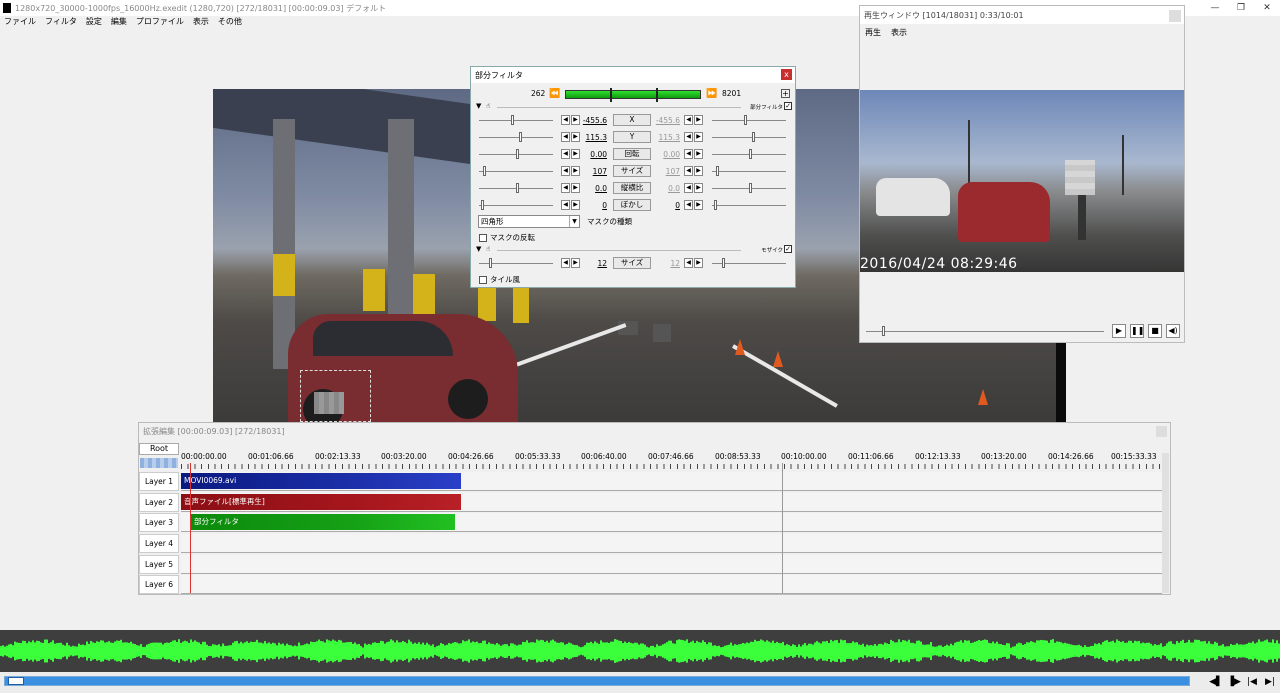 The height and width of the screenshot is (693, 1280). What do you see at coordinates (594, 263) in the screenshot?
I see `param-value-start: 12` at bounding box center [594, 263].